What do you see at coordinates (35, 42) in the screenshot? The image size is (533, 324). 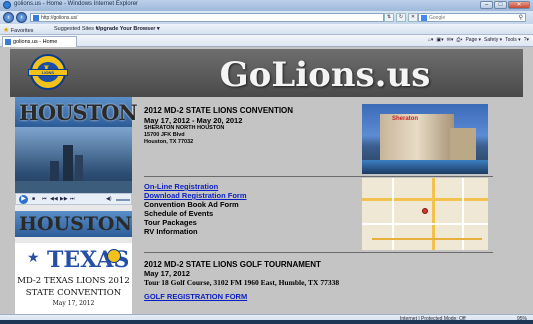 I see `tab-label: golions.us - Home` at bounding box center [35, 42].